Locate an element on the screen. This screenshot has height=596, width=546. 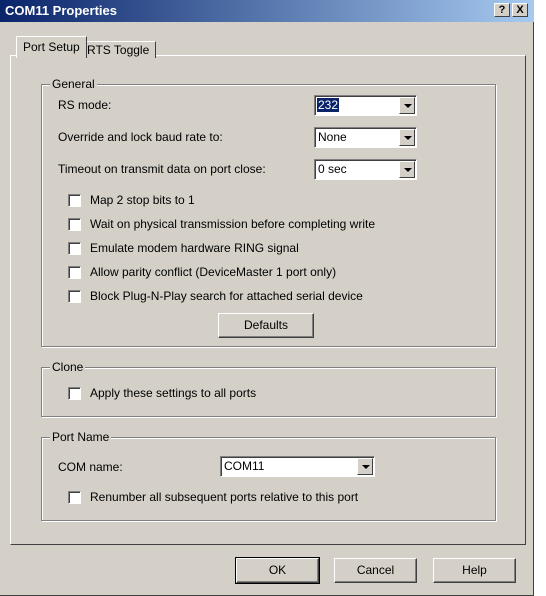
clone-legend: Clone is located at coordinates (68, 367).